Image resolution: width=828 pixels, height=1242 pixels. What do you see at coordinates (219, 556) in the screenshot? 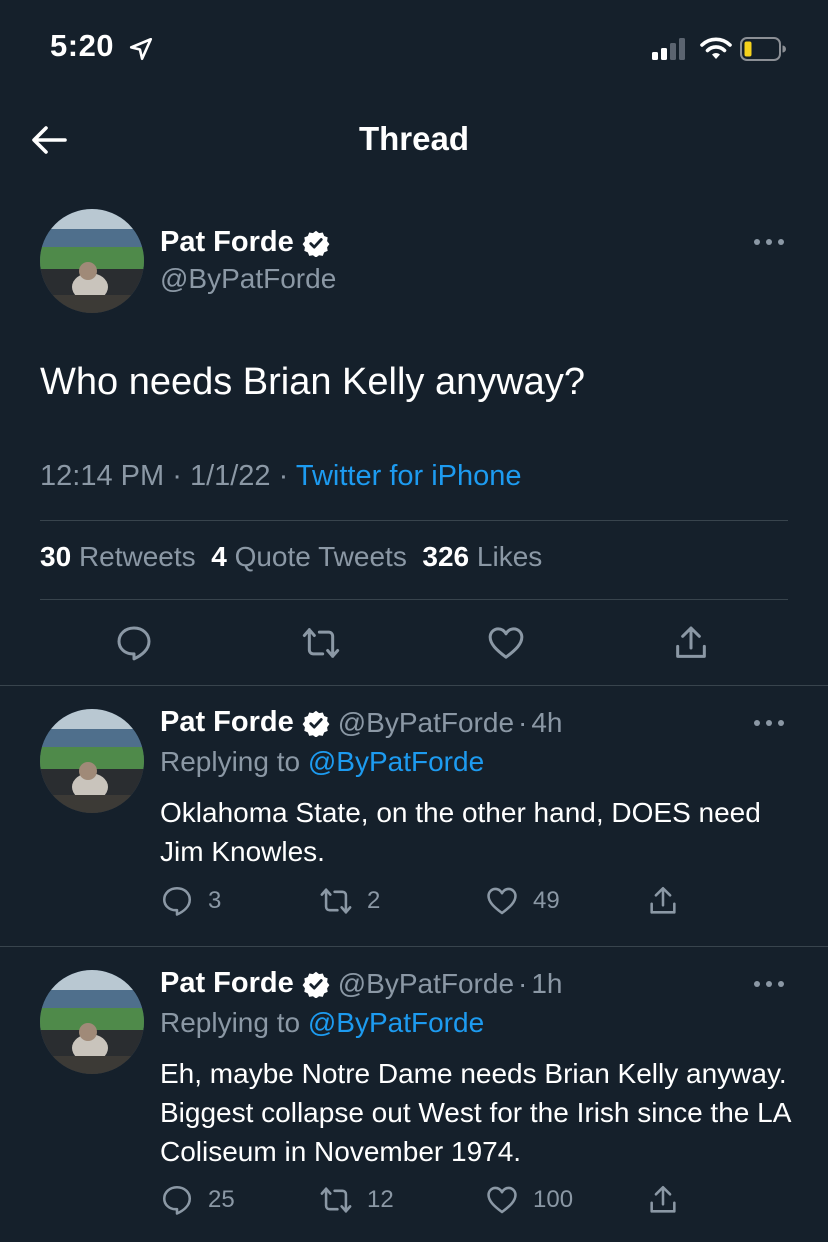
I see `quotes-count: 4` at bounding box center [219, 556].